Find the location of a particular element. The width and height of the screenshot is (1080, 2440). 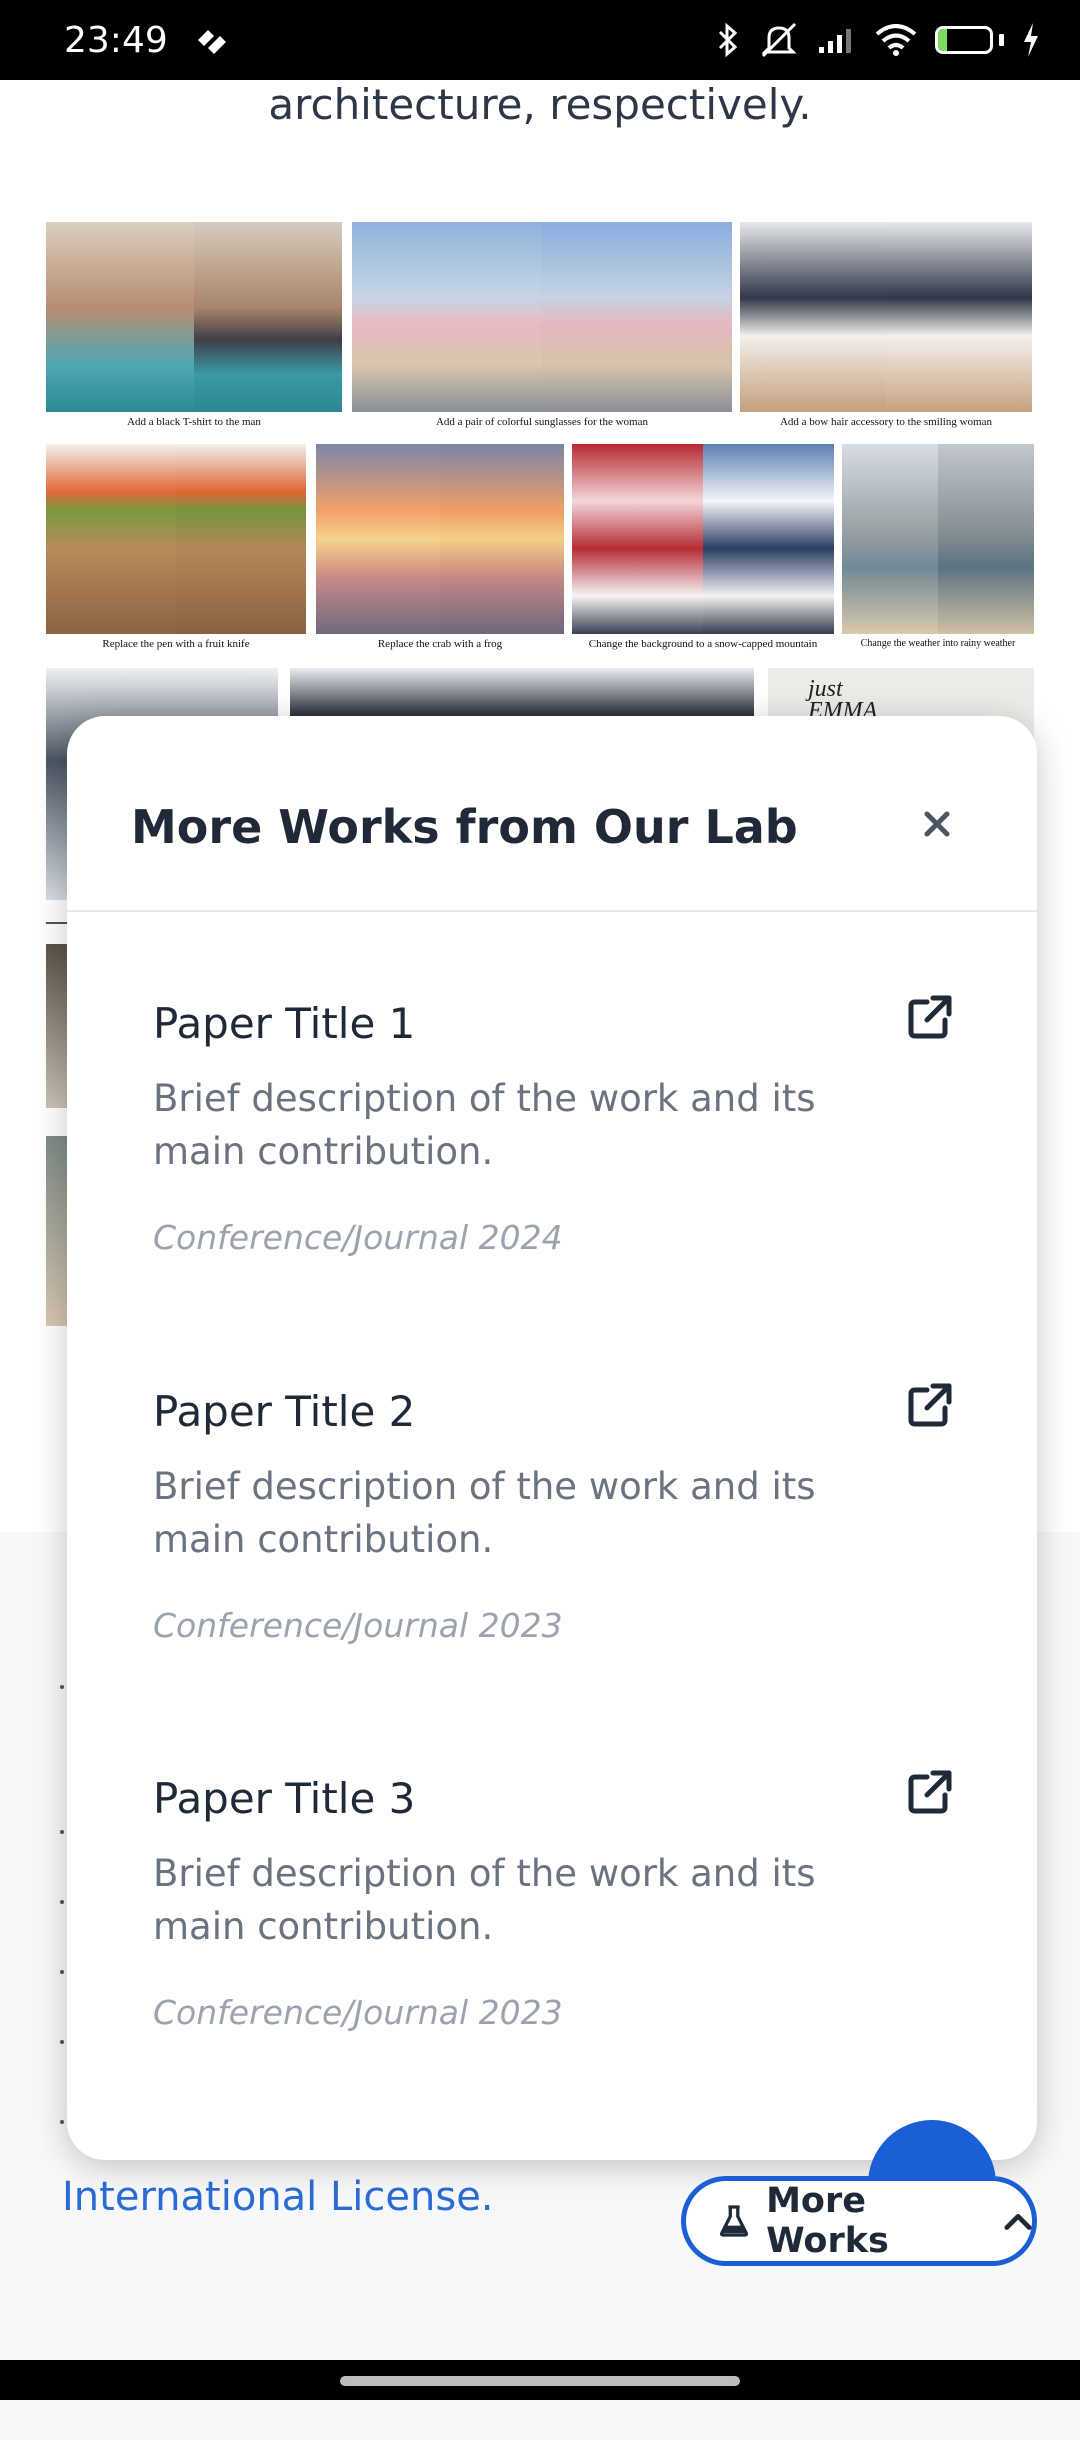

gallery-caption: Add a black T-shirt to the man is located at coordinates (194, 422).